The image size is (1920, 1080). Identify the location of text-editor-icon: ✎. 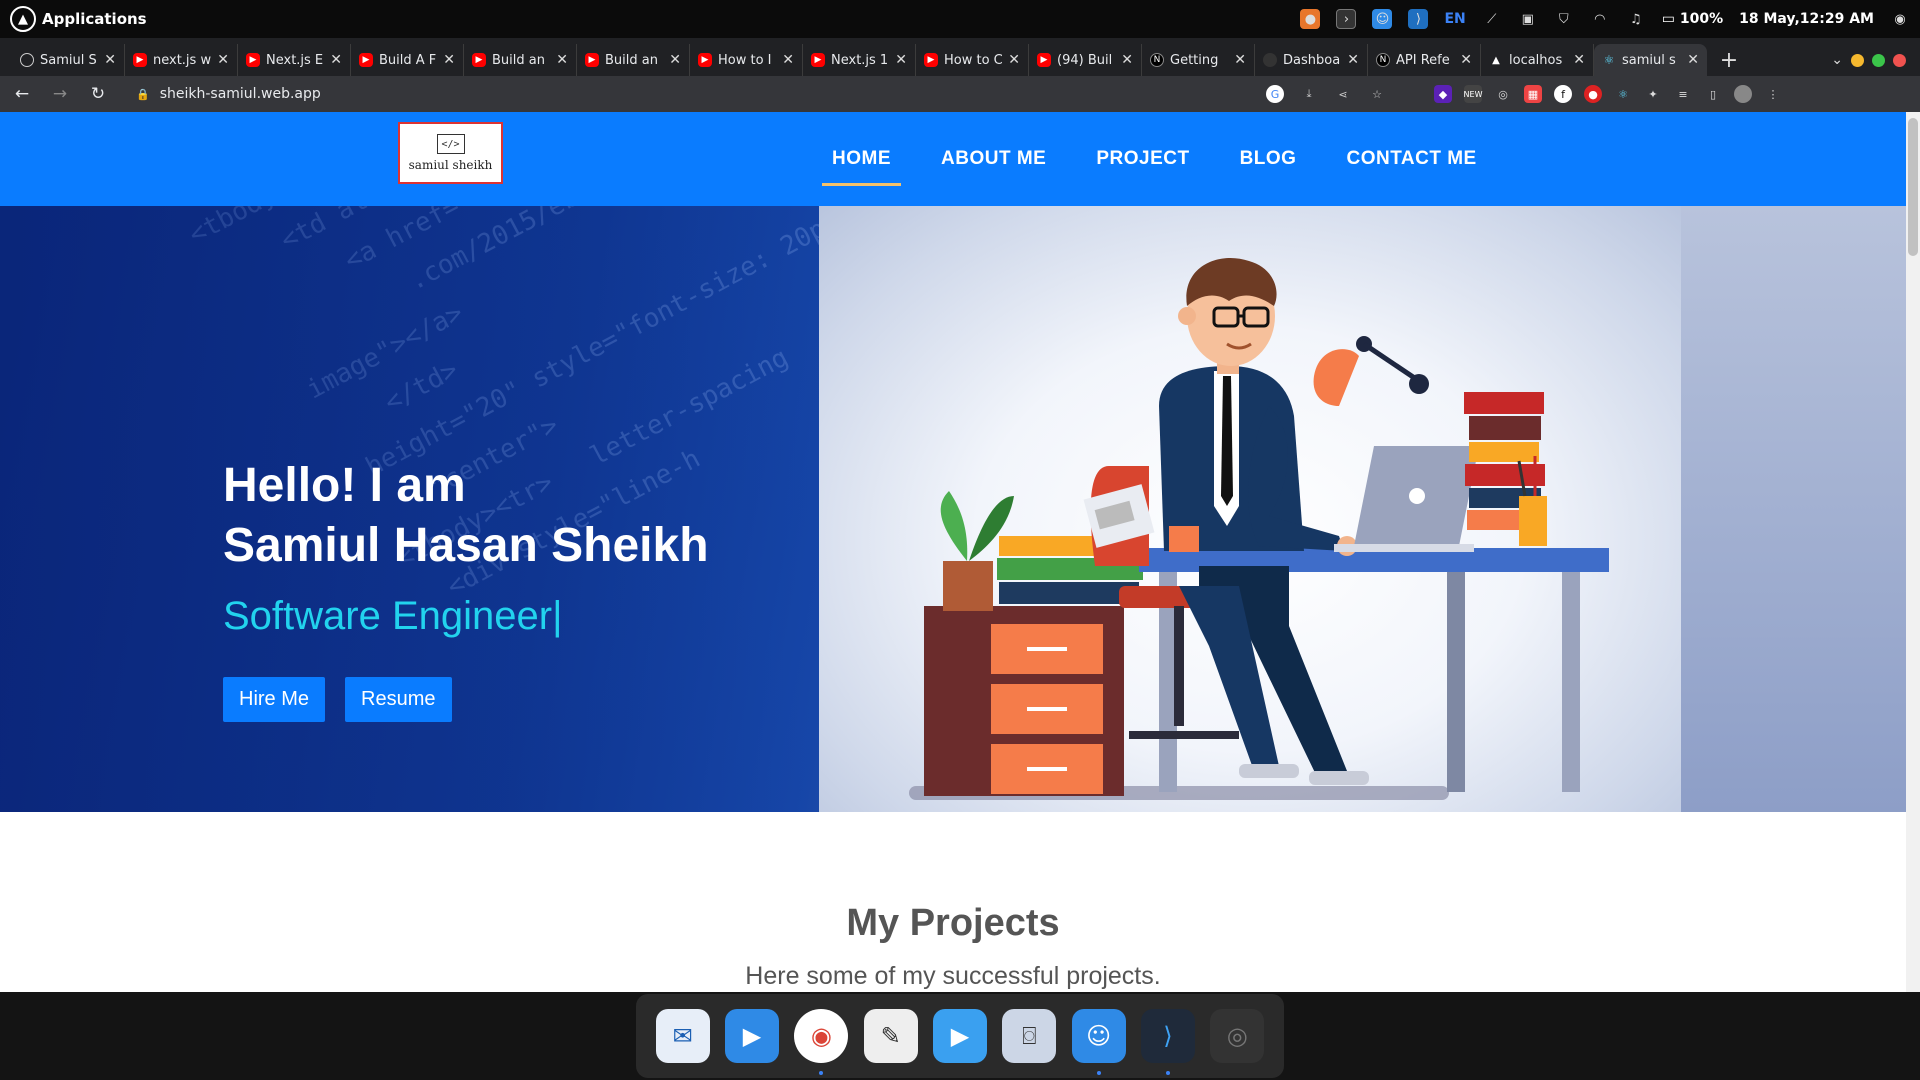
(890, 1036).